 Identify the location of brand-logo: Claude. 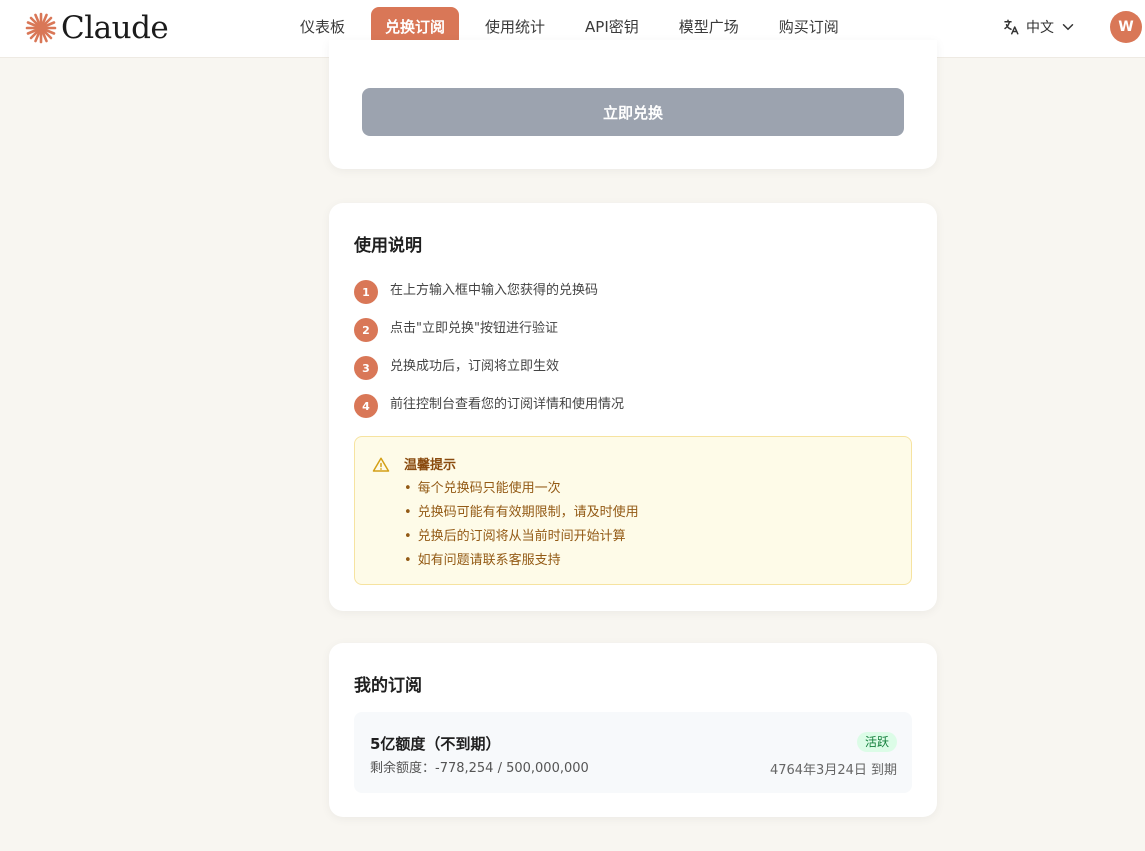
(97, 28).